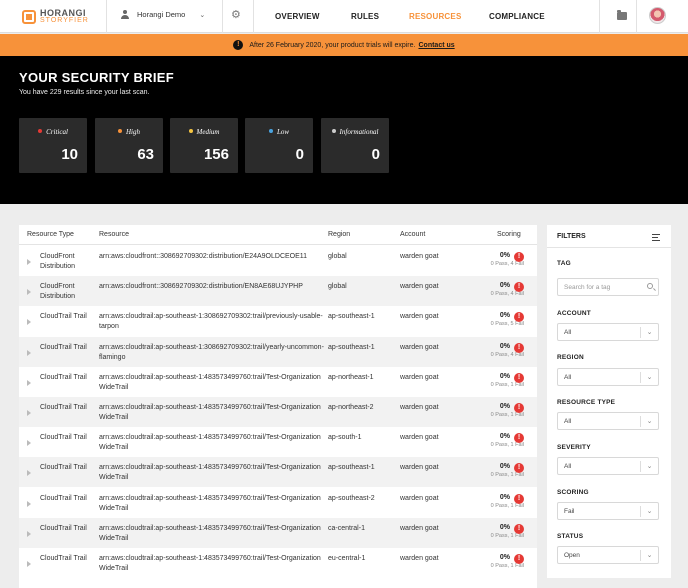  I want to click on medium-dot-icon, so click(190, 131).